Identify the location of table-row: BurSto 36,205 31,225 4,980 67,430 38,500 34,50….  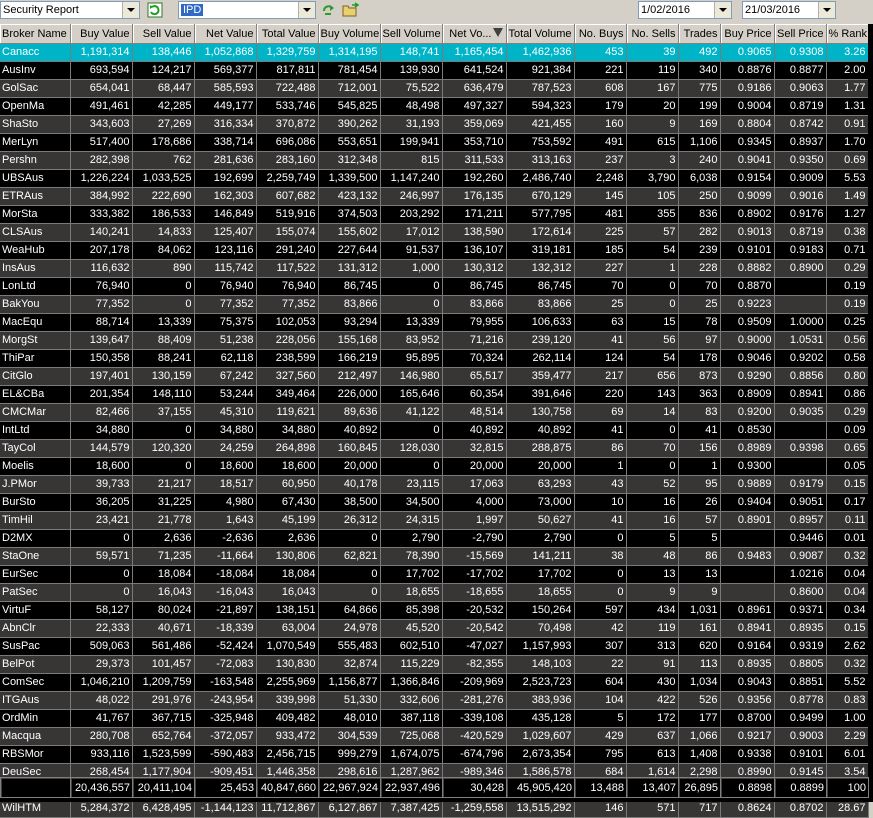
(434, 502).